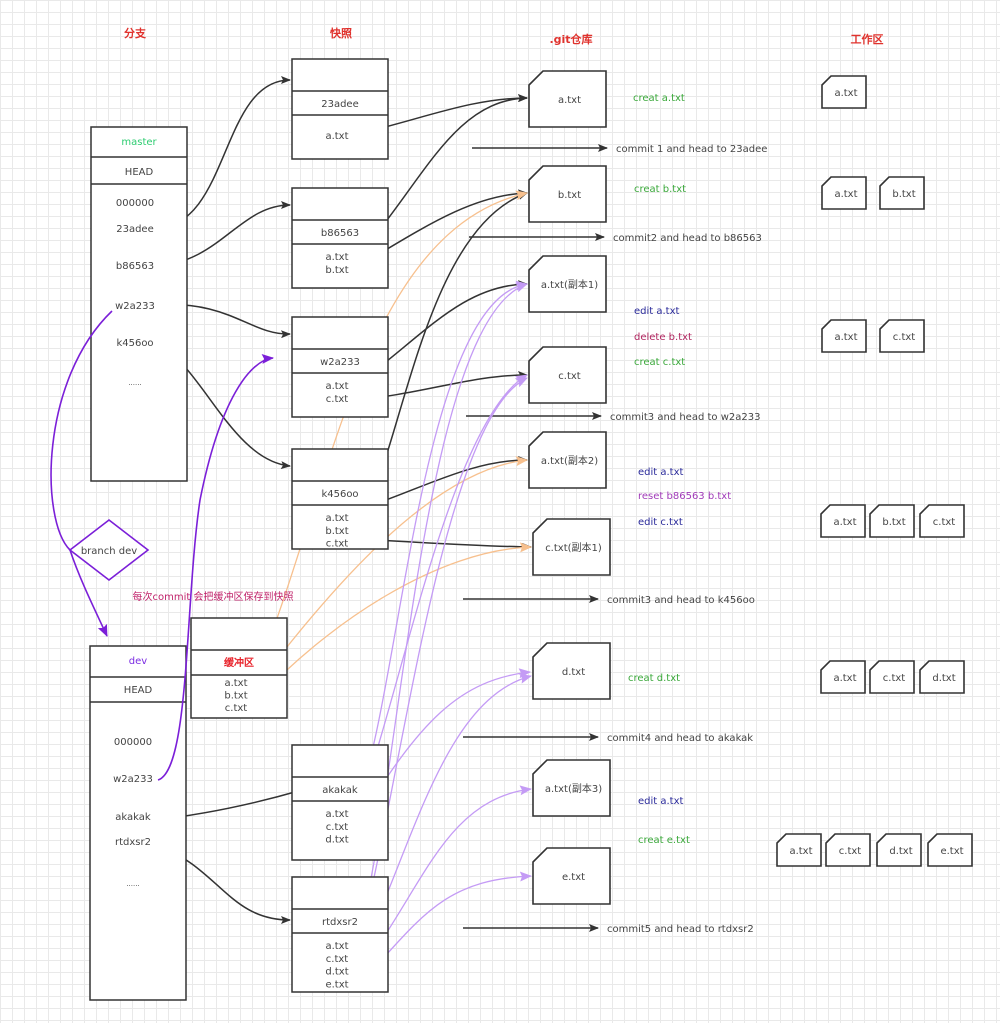  What do you see at coordinates (135, 266) in the screenshot?
I see `master-commit-item: b86563` at bounding box center [135, 266].